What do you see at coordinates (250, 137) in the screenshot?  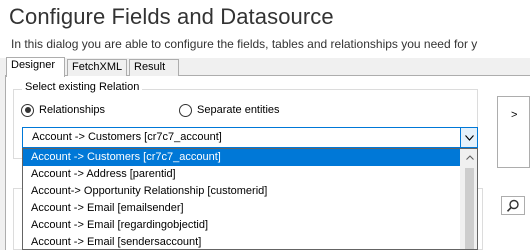 I see `relation-combobox: Account -> Customers [cr7c7_account]` at bounding box center [250, 137].